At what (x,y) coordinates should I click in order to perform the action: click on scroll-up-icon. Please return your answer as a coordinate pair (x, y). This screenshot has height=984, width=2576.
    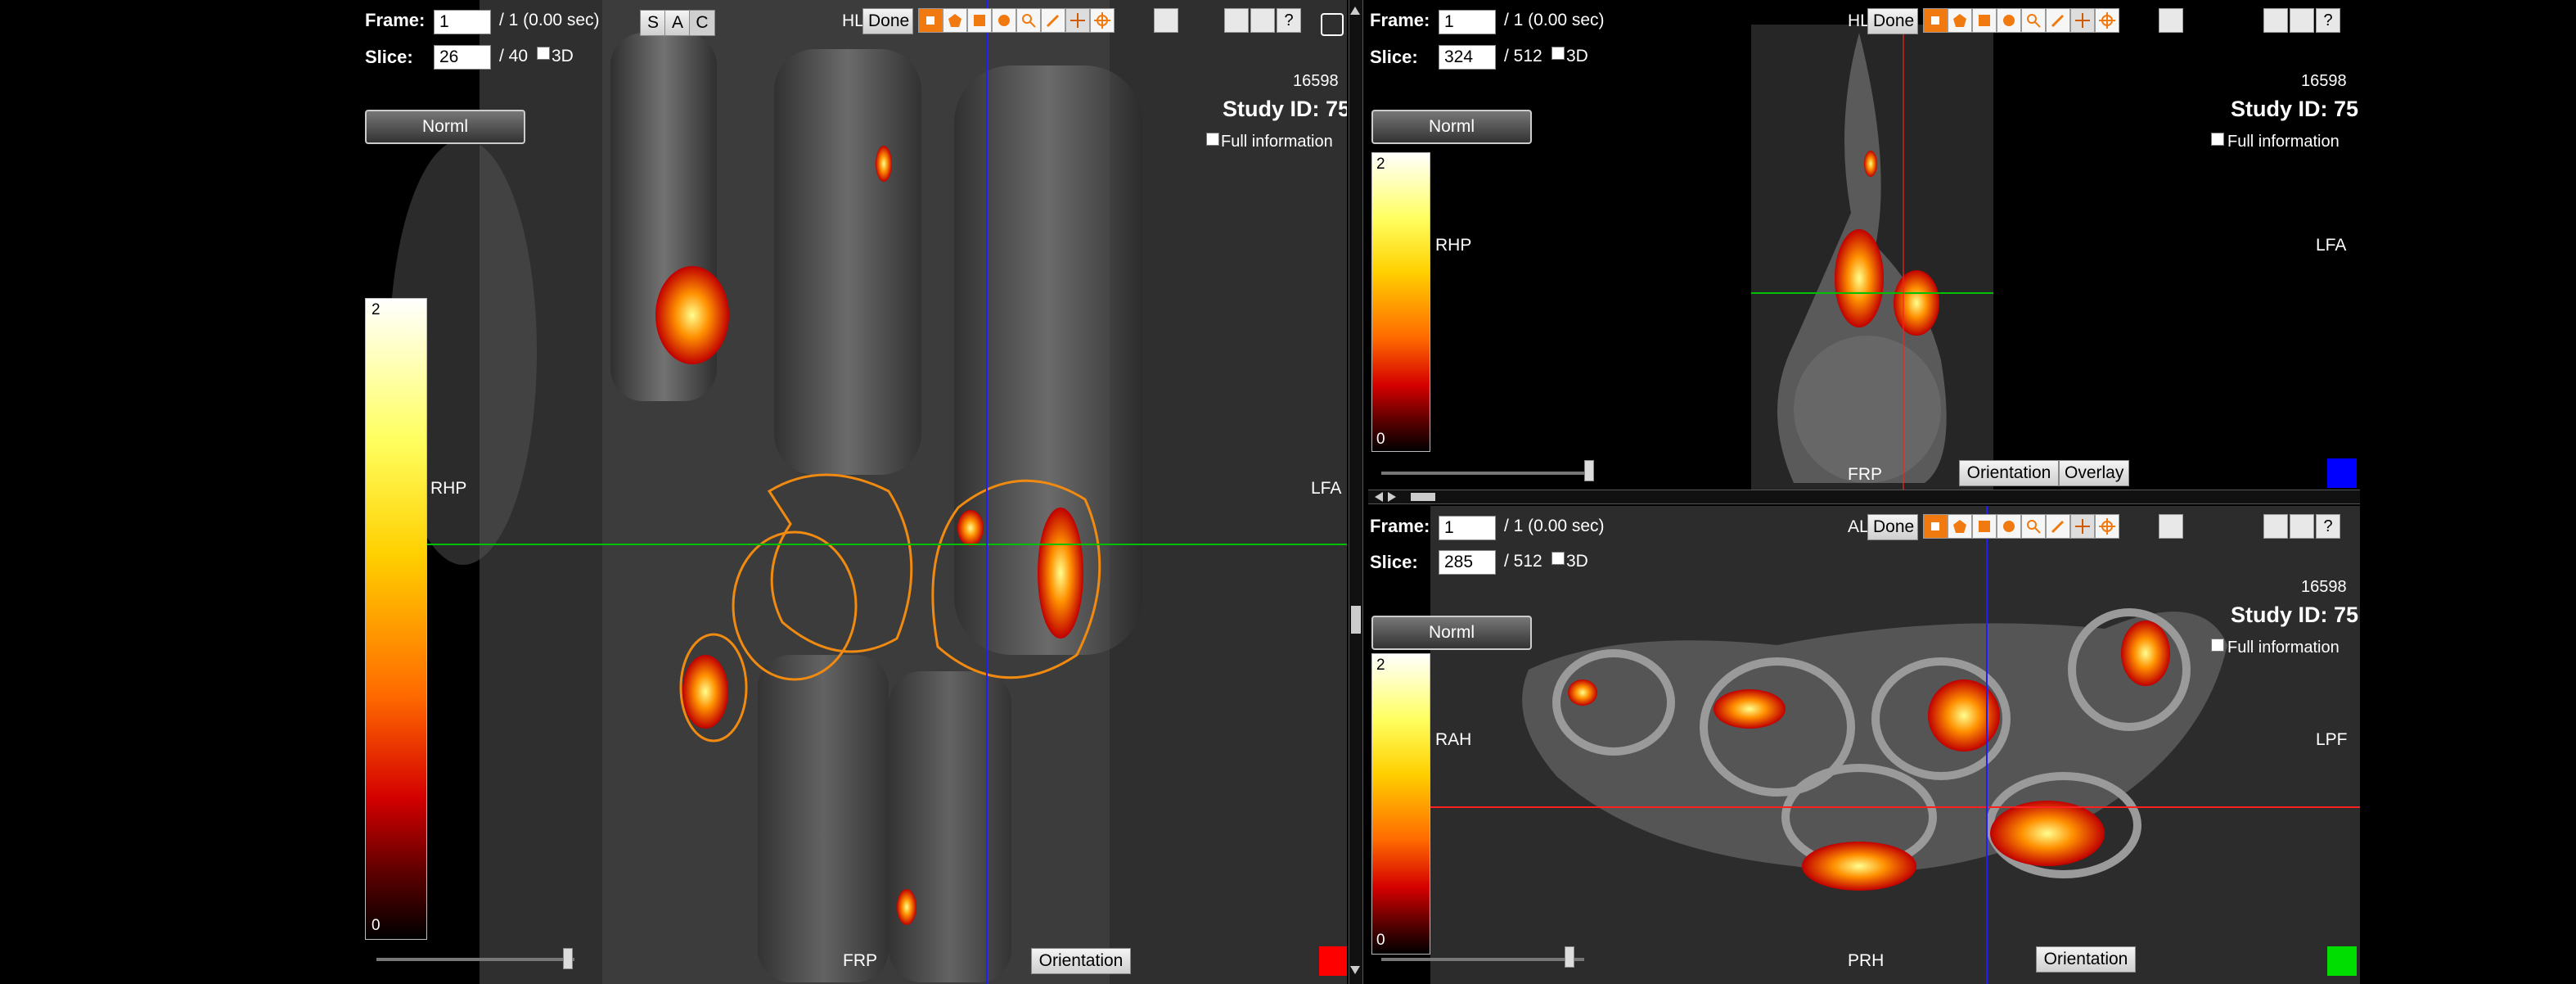
    Looking at the image, I should click on (1355, 11).